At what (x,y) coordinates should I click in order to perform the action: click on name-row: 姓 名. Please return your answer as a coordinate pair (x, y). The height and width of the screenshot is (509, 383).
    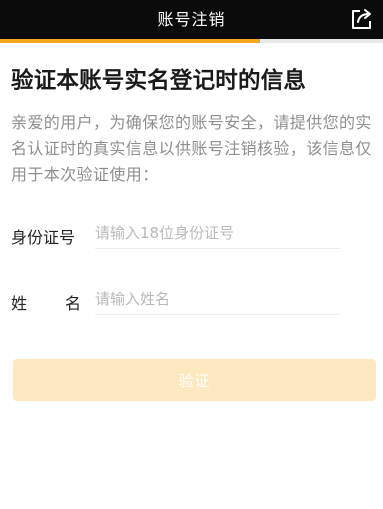
    Looking at the image, I should click on (181, 302).